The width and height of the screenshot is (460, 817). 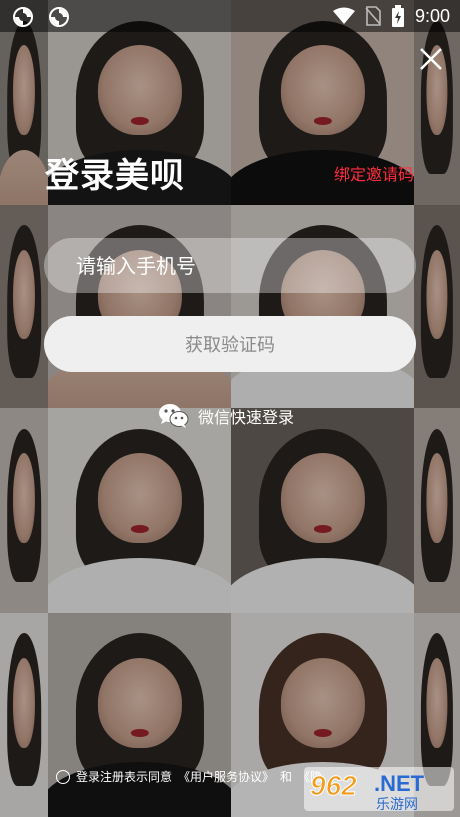 What do you see at coordinates (374, 173) in the screenshot?
I see `bind-invite-code-link: 绑定邀请码` at bounding box center [374, 173].